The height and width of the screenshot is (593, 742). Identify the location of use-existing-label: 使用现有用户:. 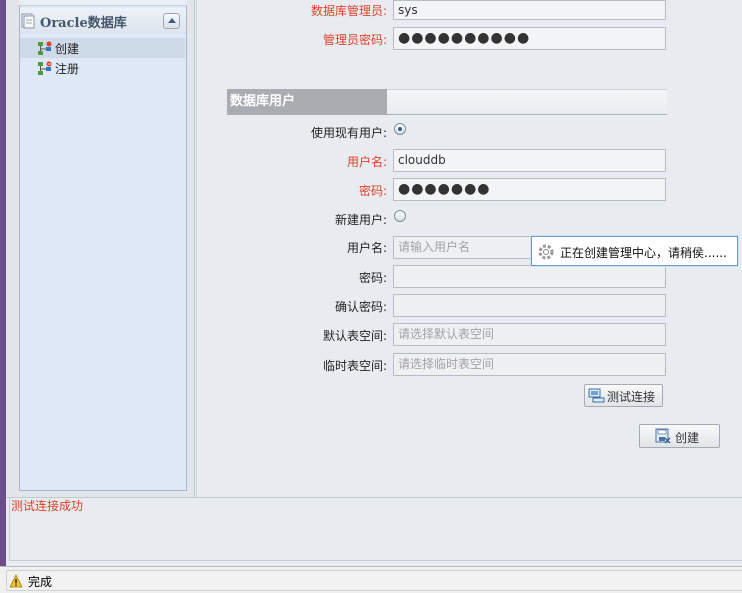
(348, 133).